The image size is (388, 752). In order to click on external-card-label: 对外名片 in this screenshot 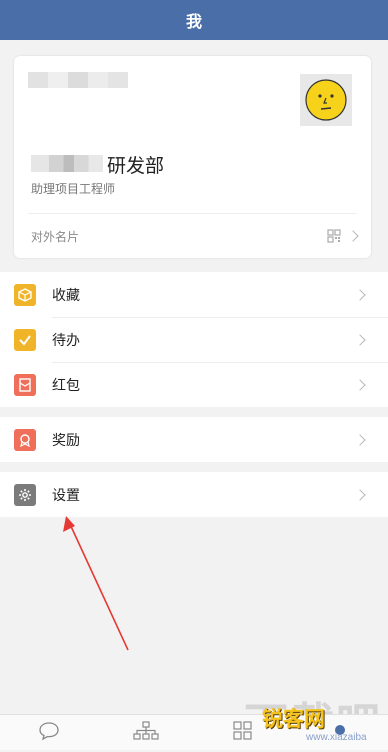, I will do `click(55, 236)`.